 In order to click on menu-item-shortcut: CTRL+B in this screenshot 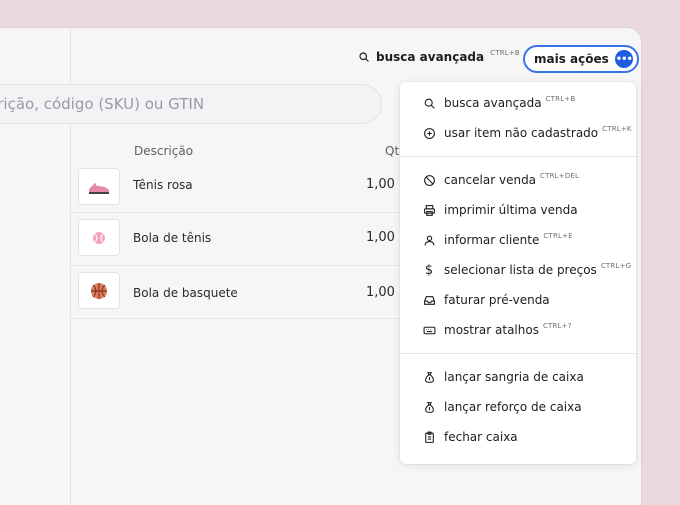, I will do `click(560, 99)`.